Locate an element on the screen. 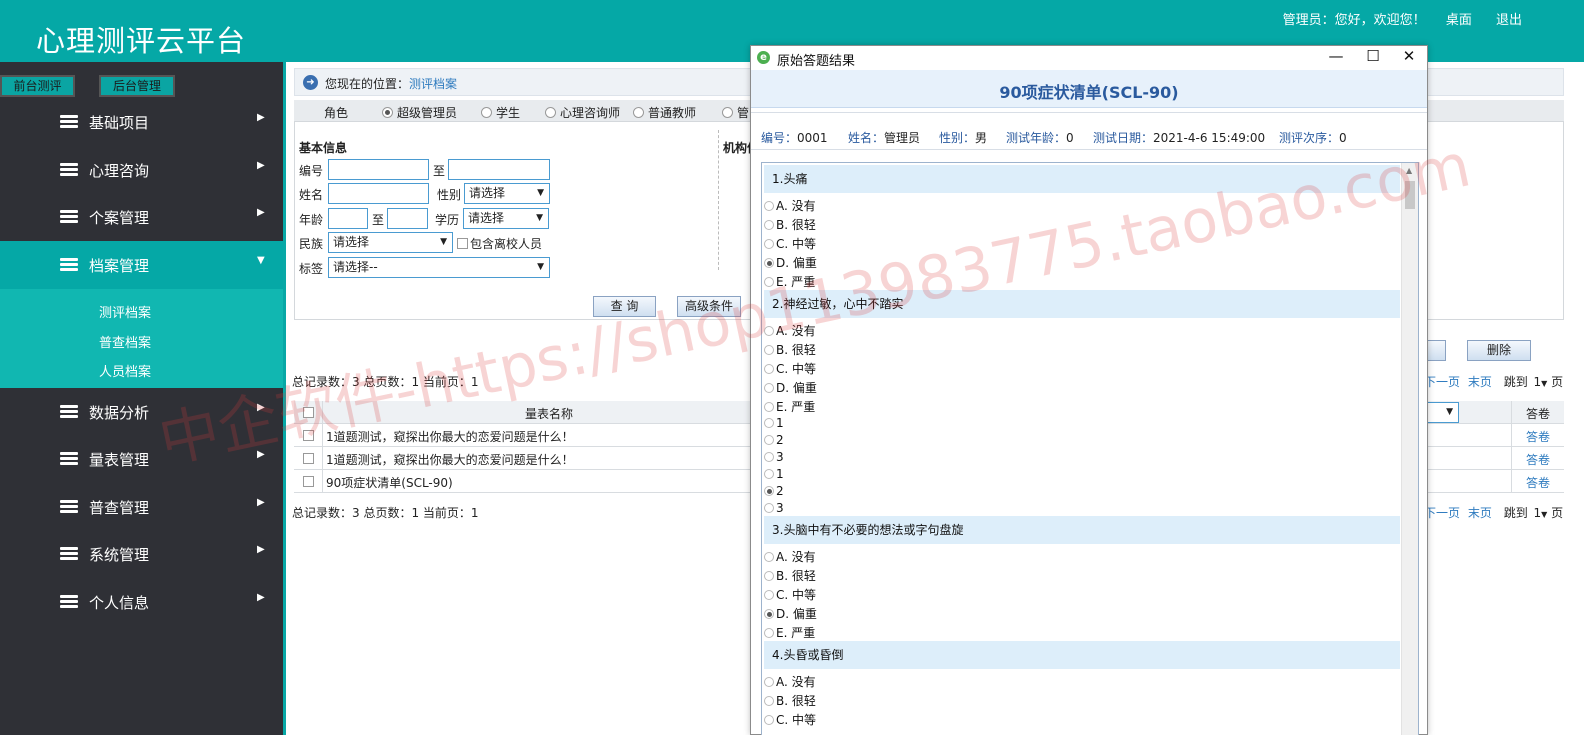 The image size is (1584, 735). education-select: 请选择 ▼ is located at coordinates (506, 218).